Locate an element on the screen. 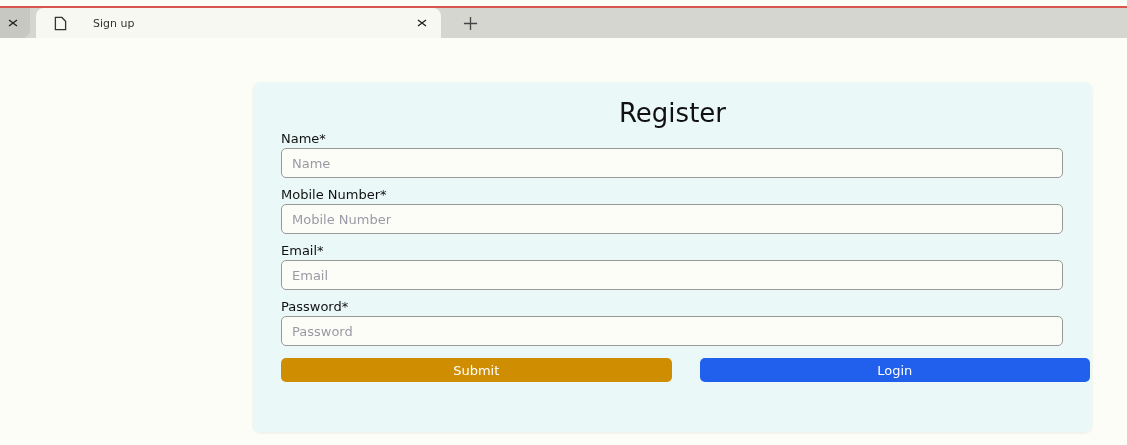  field-label: Email* is located at coordinates (303, 251).